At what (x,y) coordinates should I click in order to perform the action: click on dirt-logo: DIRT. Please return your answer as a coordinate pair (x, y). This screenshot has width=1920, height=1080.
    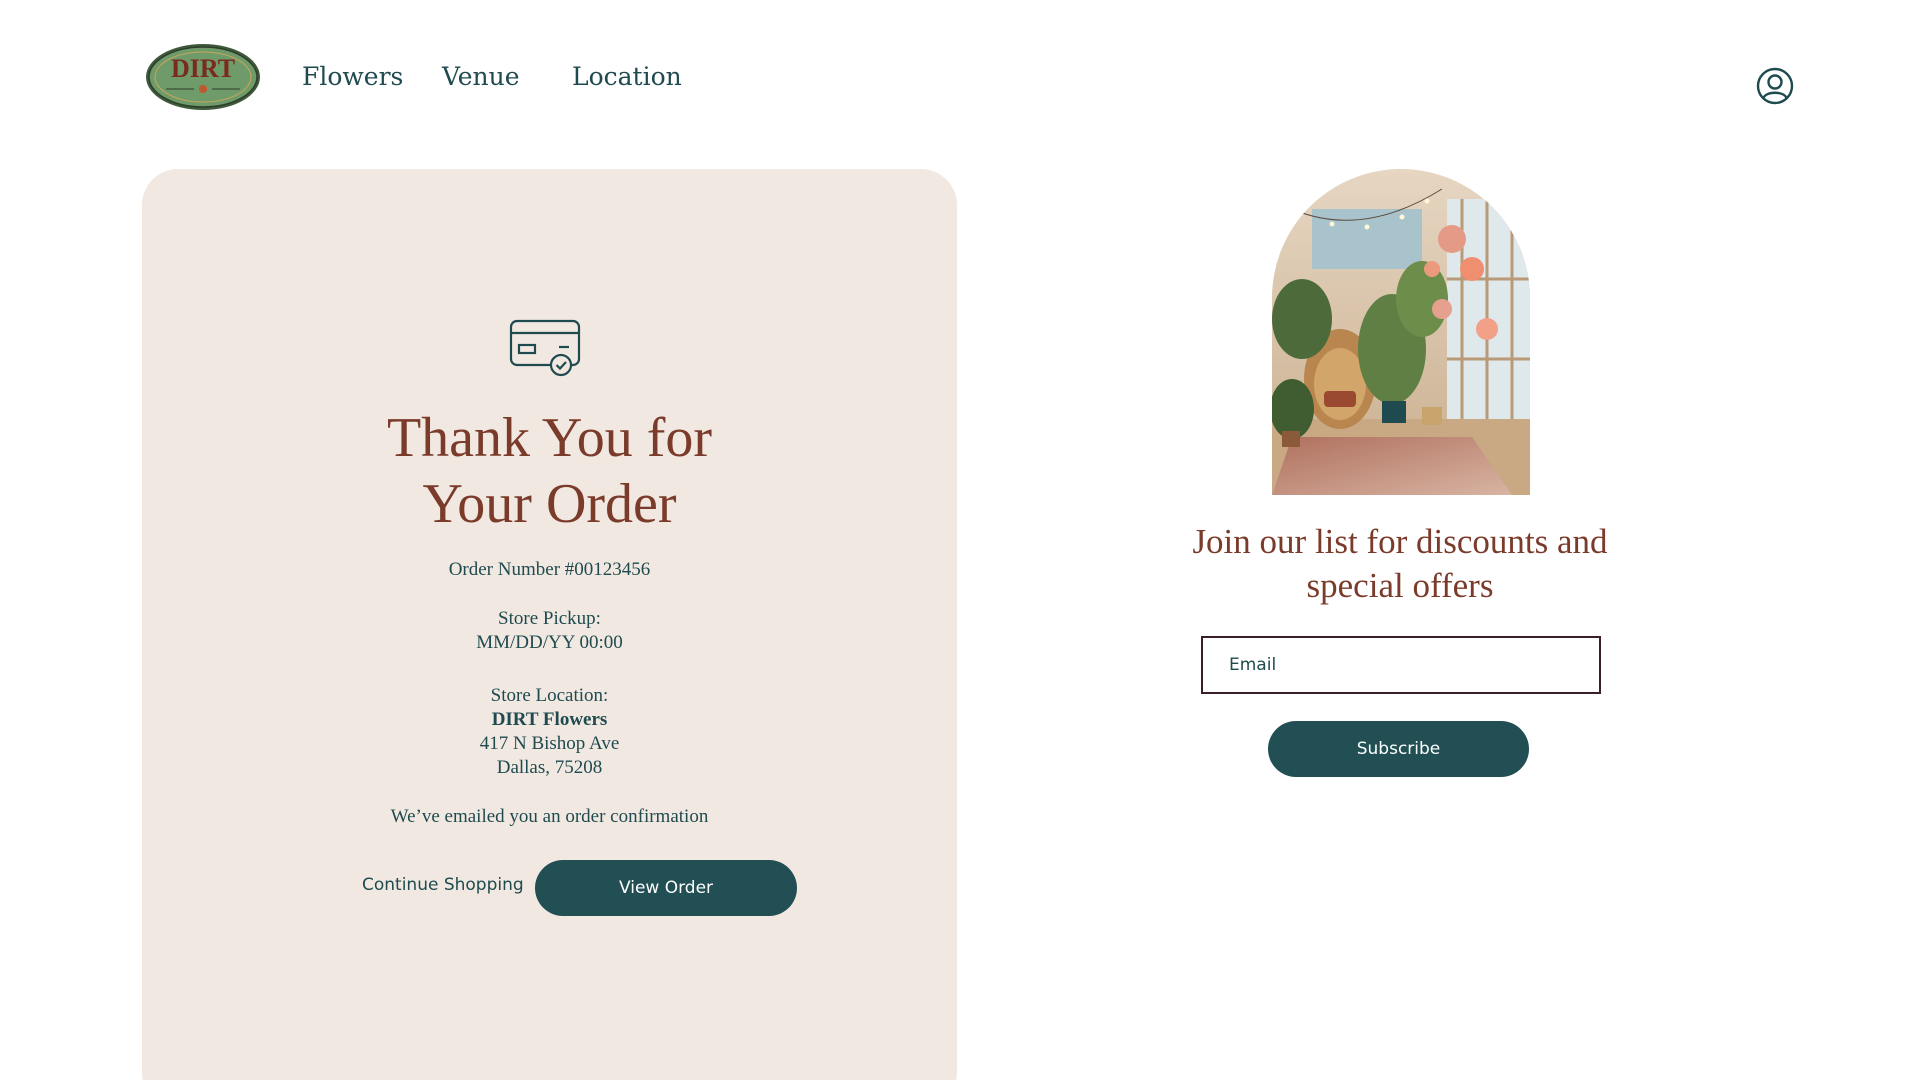
    Looking at the image, I should click on (203, 77).